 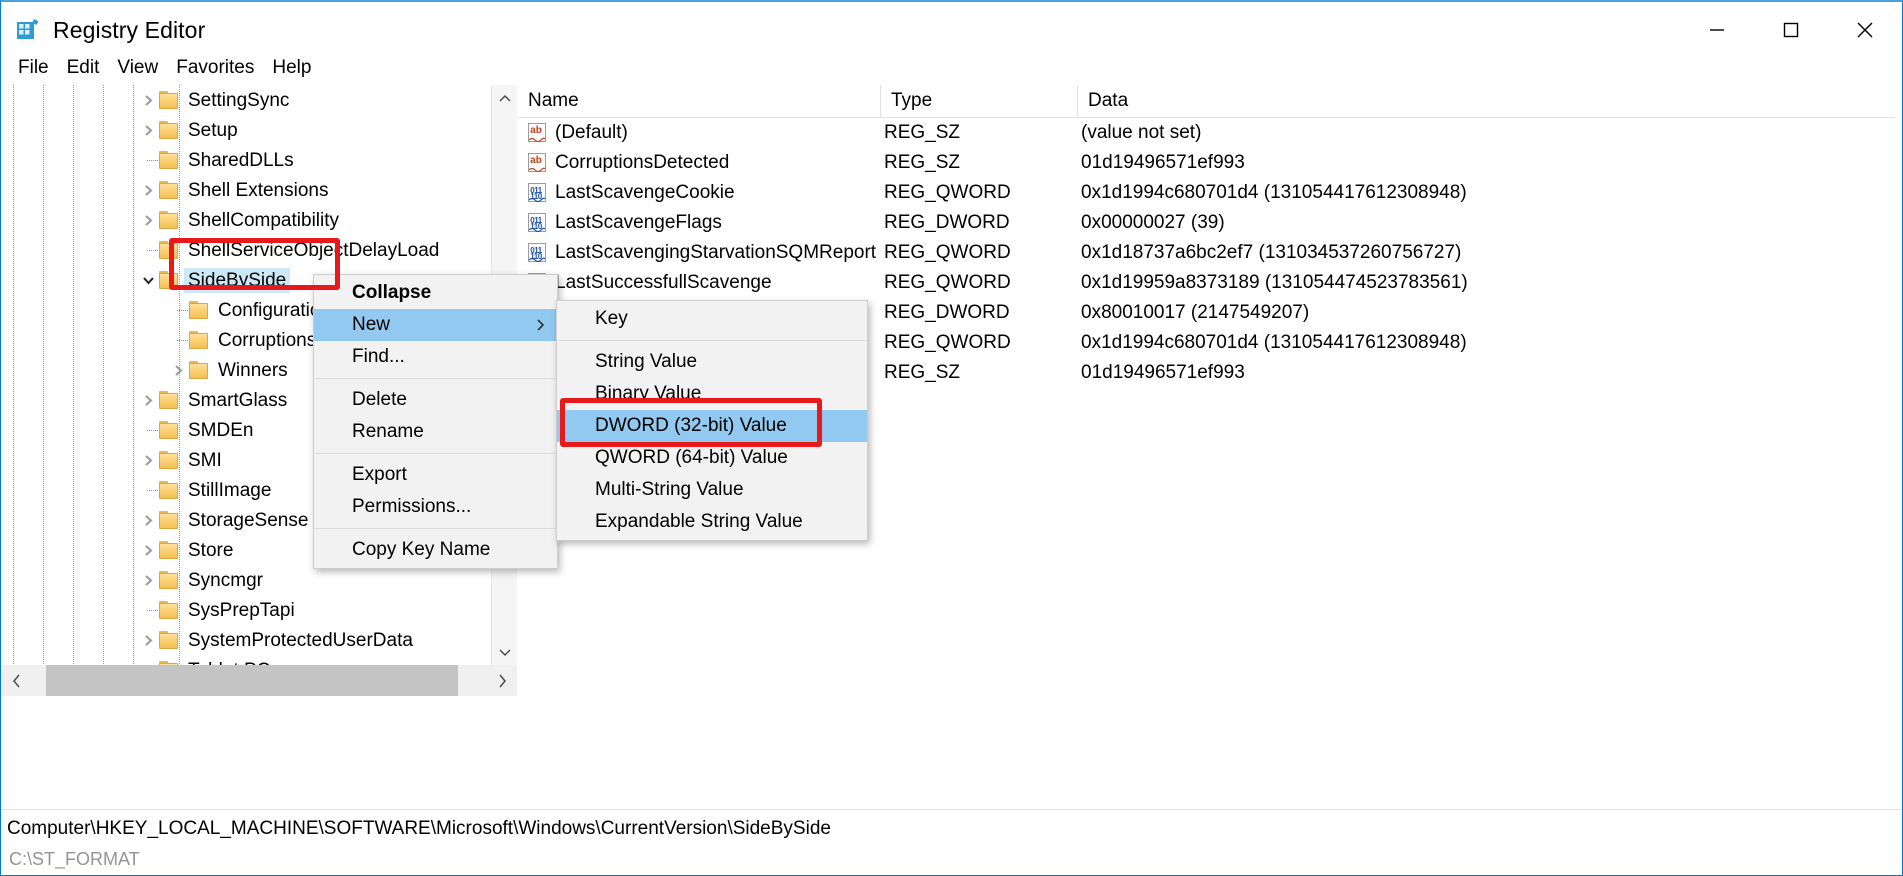 I want to click on tree-item-shell-extensions: Shell Extensions, so click(x=246, y=190).